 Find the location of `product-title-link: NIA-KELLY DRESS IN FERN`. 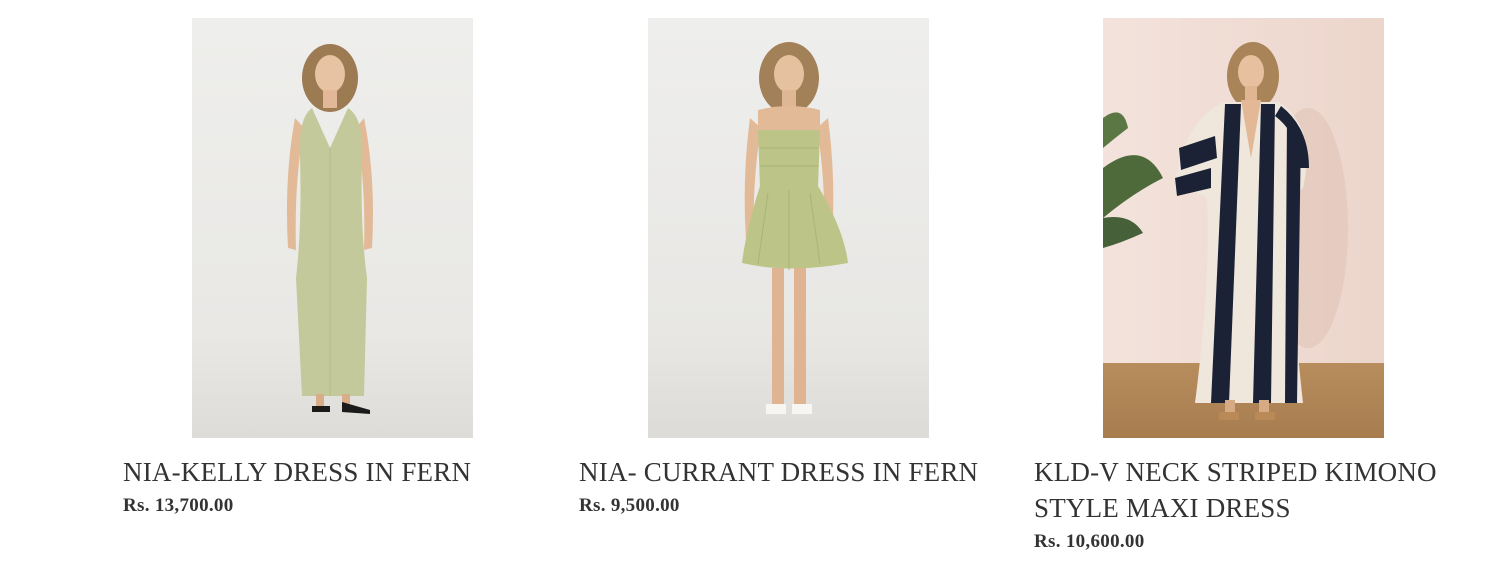

product-title-link: NIA-KELLY DRESS IN FERN is located at coordinates (333, 472).